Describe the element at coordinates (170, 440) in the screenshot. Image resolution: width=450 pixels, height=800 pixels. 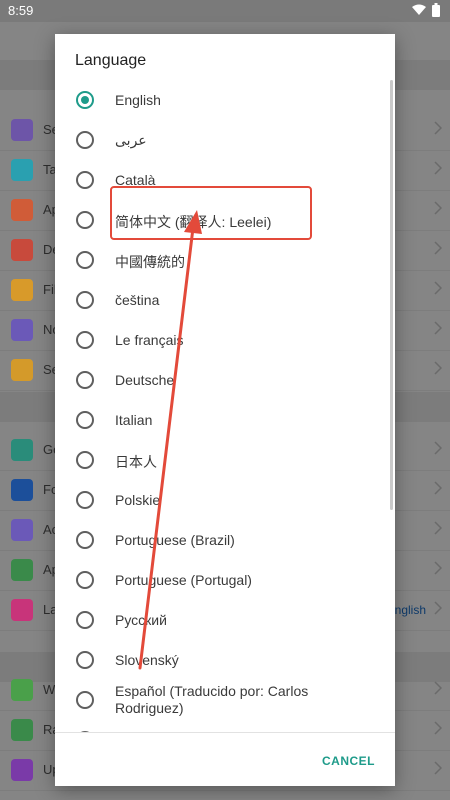
I see `annotation-arrow` at that location.